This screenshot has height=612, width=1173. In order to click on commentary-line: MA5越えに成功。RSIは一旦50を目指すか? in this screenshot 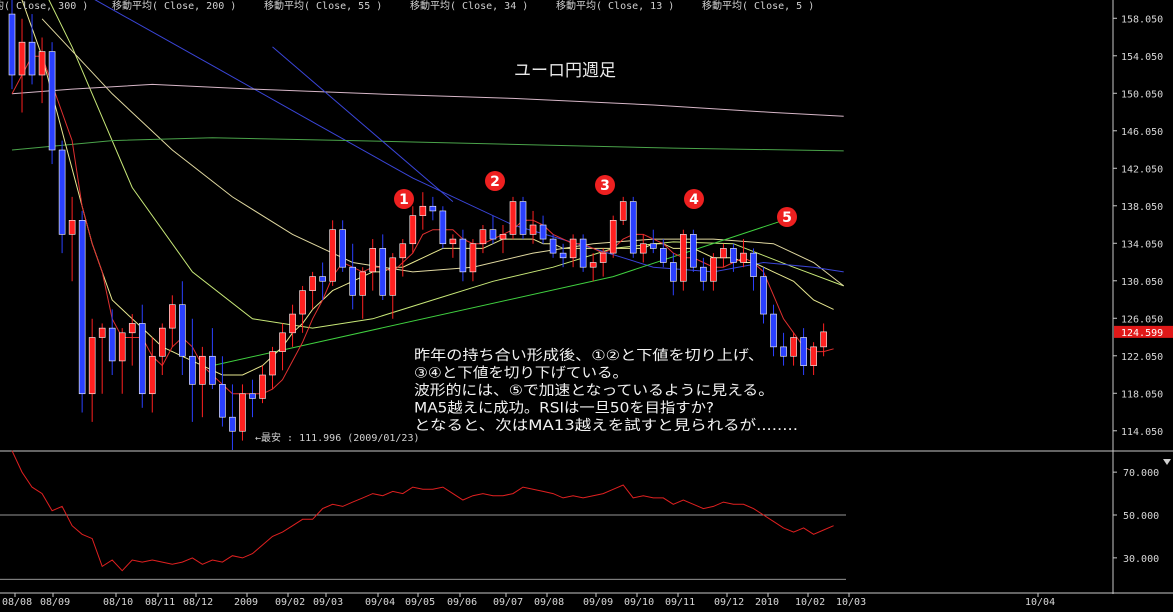, I will do `click(564, 409)`.